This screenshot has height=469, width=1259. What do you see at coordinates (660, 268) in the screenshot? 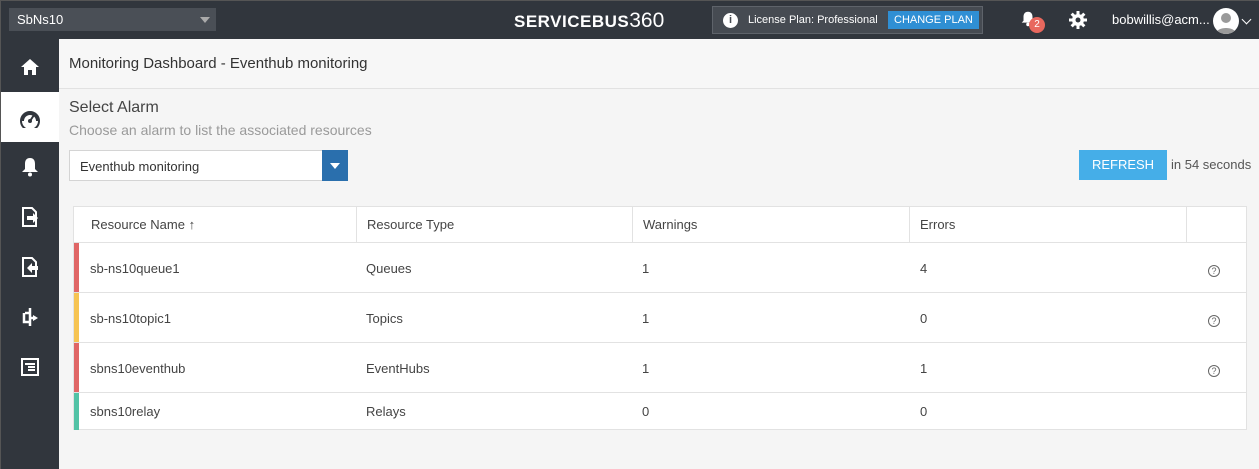
I see `table-row: sb-ns10queue1 Queues 1 4 ?` at bounding box center [660, 268].